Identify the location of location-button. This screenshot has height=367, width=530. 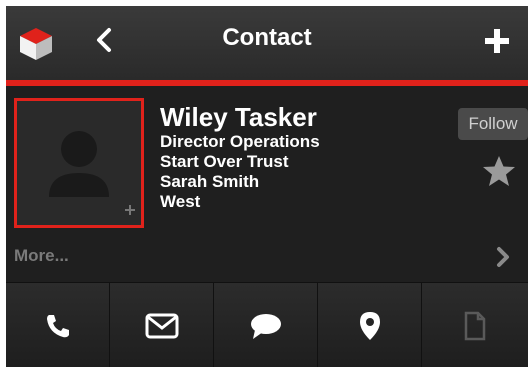
(370, 325).